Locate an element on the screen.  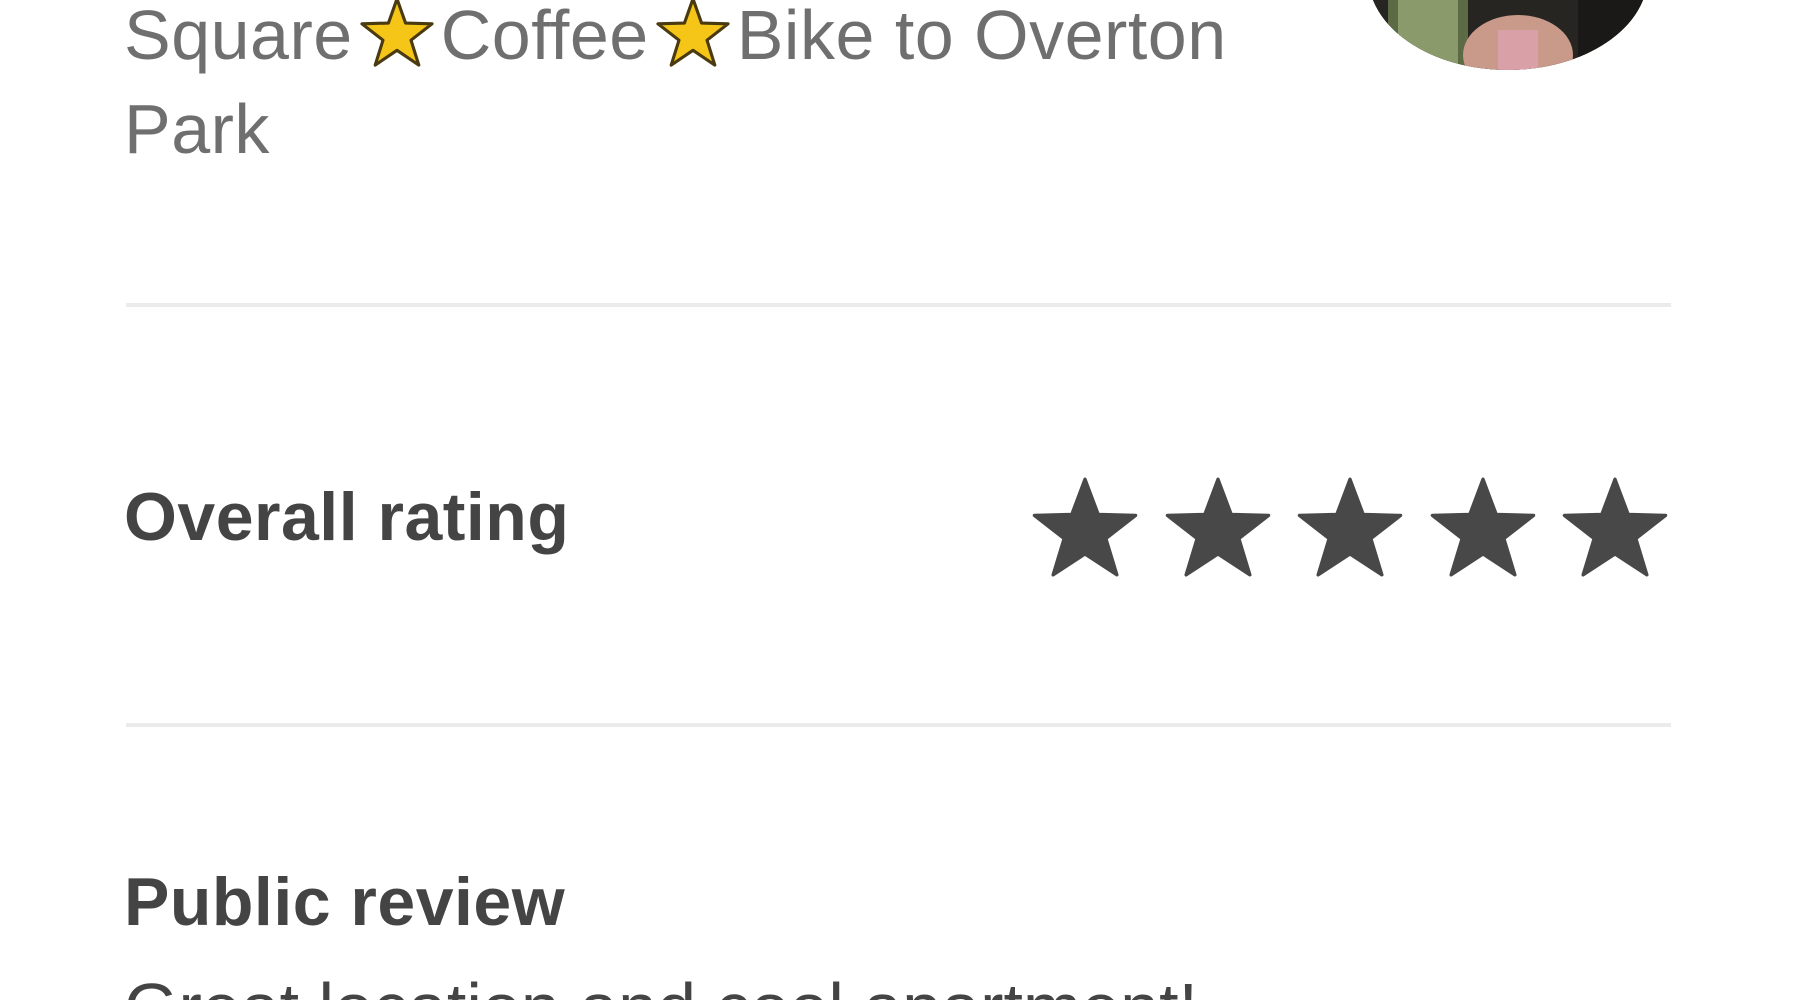
listing-title-part: Square is located at coordinates (238, 37).